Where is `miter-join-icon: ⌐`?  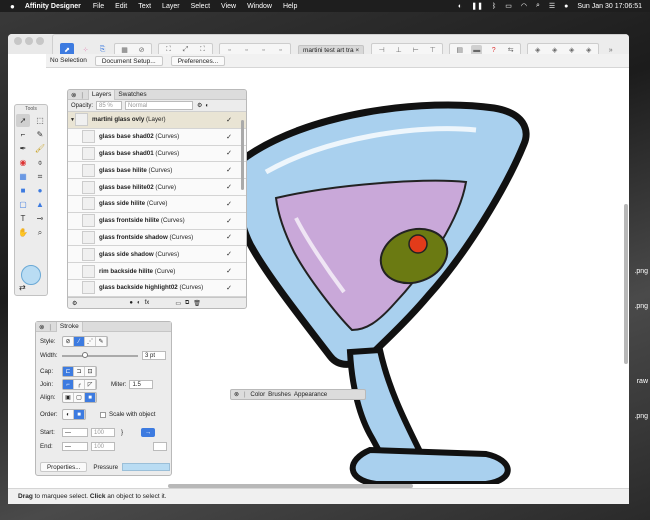 miter-join-icon: ⌐ is located at coordinates (68, 384).